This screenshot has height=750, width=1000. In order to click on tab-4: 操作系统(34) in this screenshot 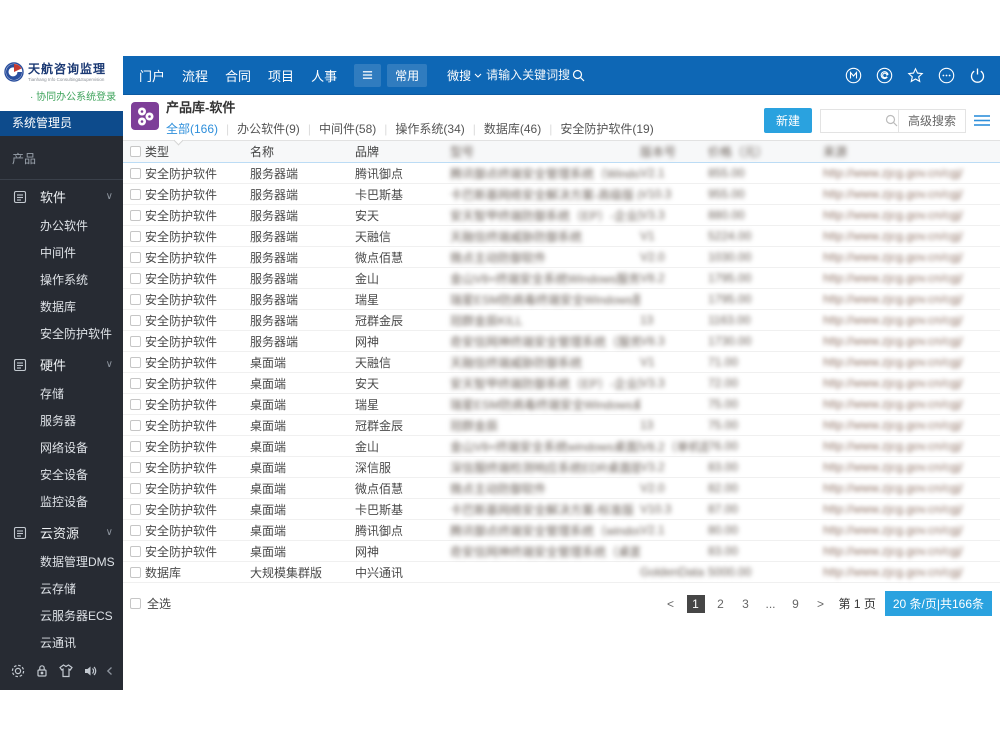, I will do `click(429, 128)`.